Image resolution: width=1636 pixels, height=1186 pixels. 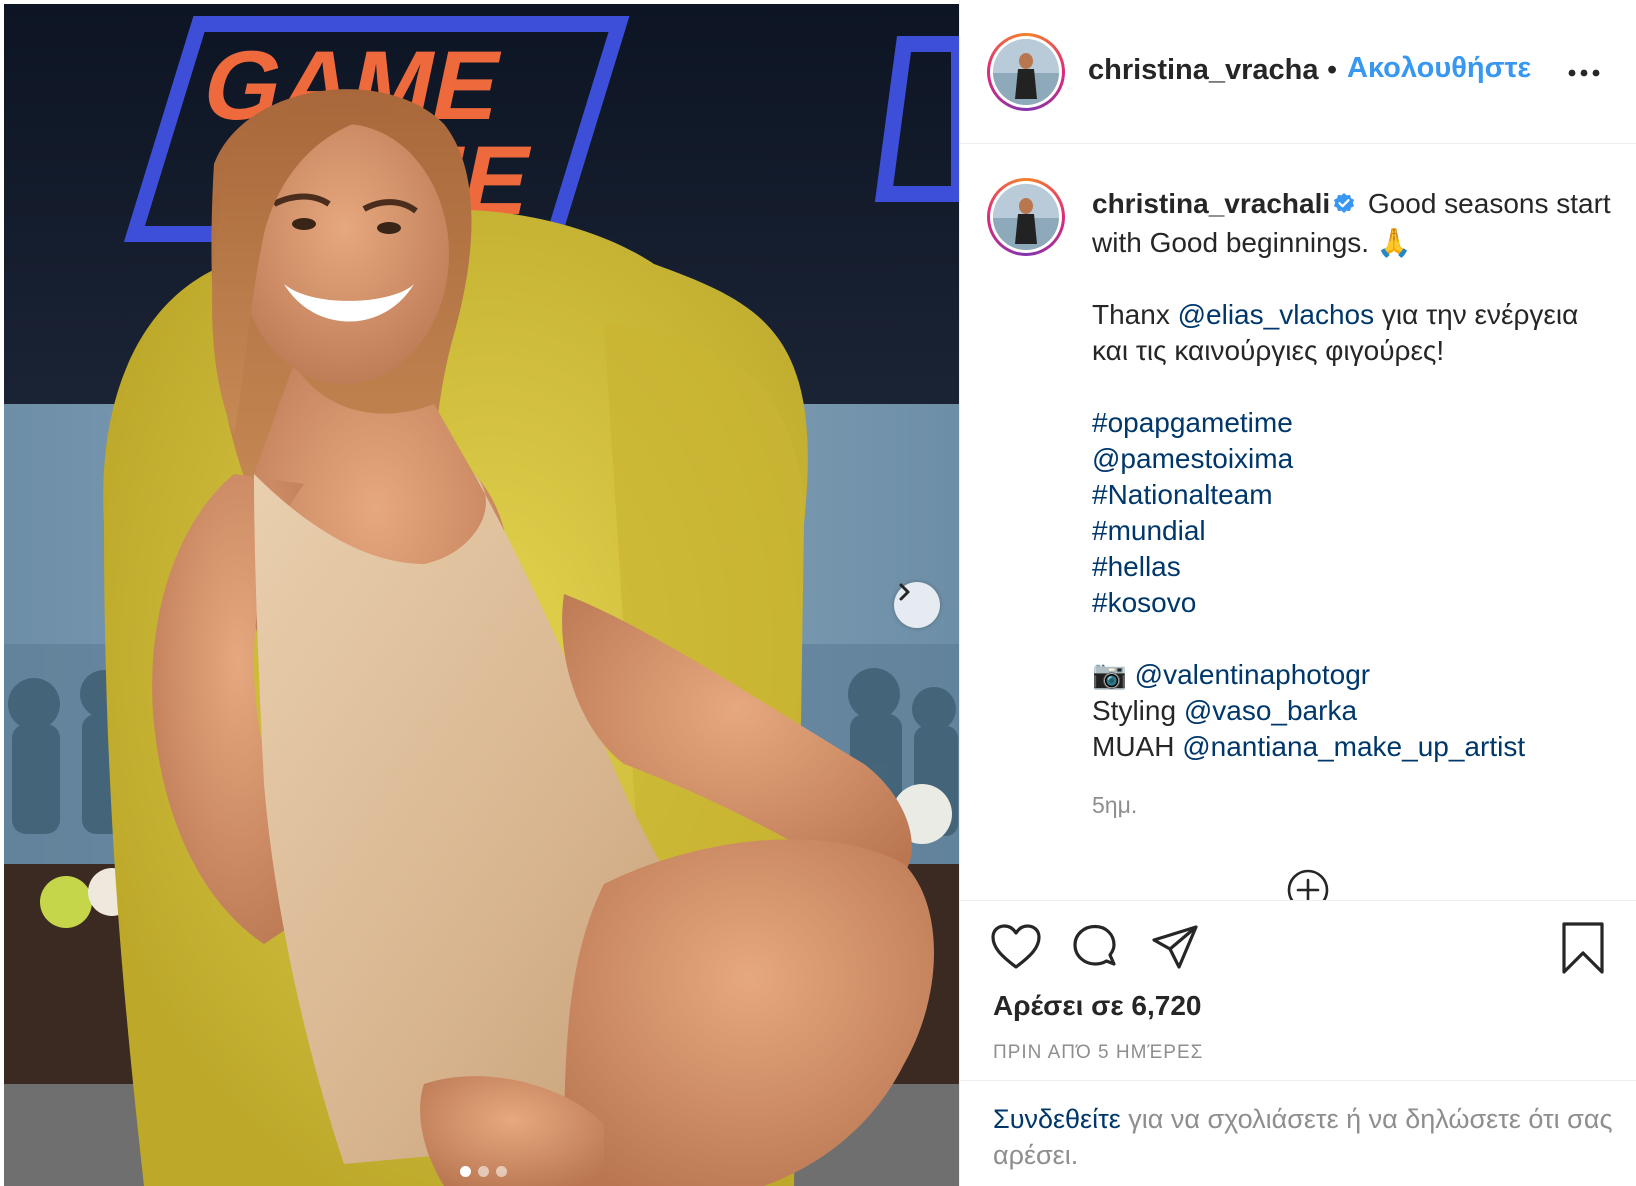 I want to click on comment-button, so click(x=1095, y=950).